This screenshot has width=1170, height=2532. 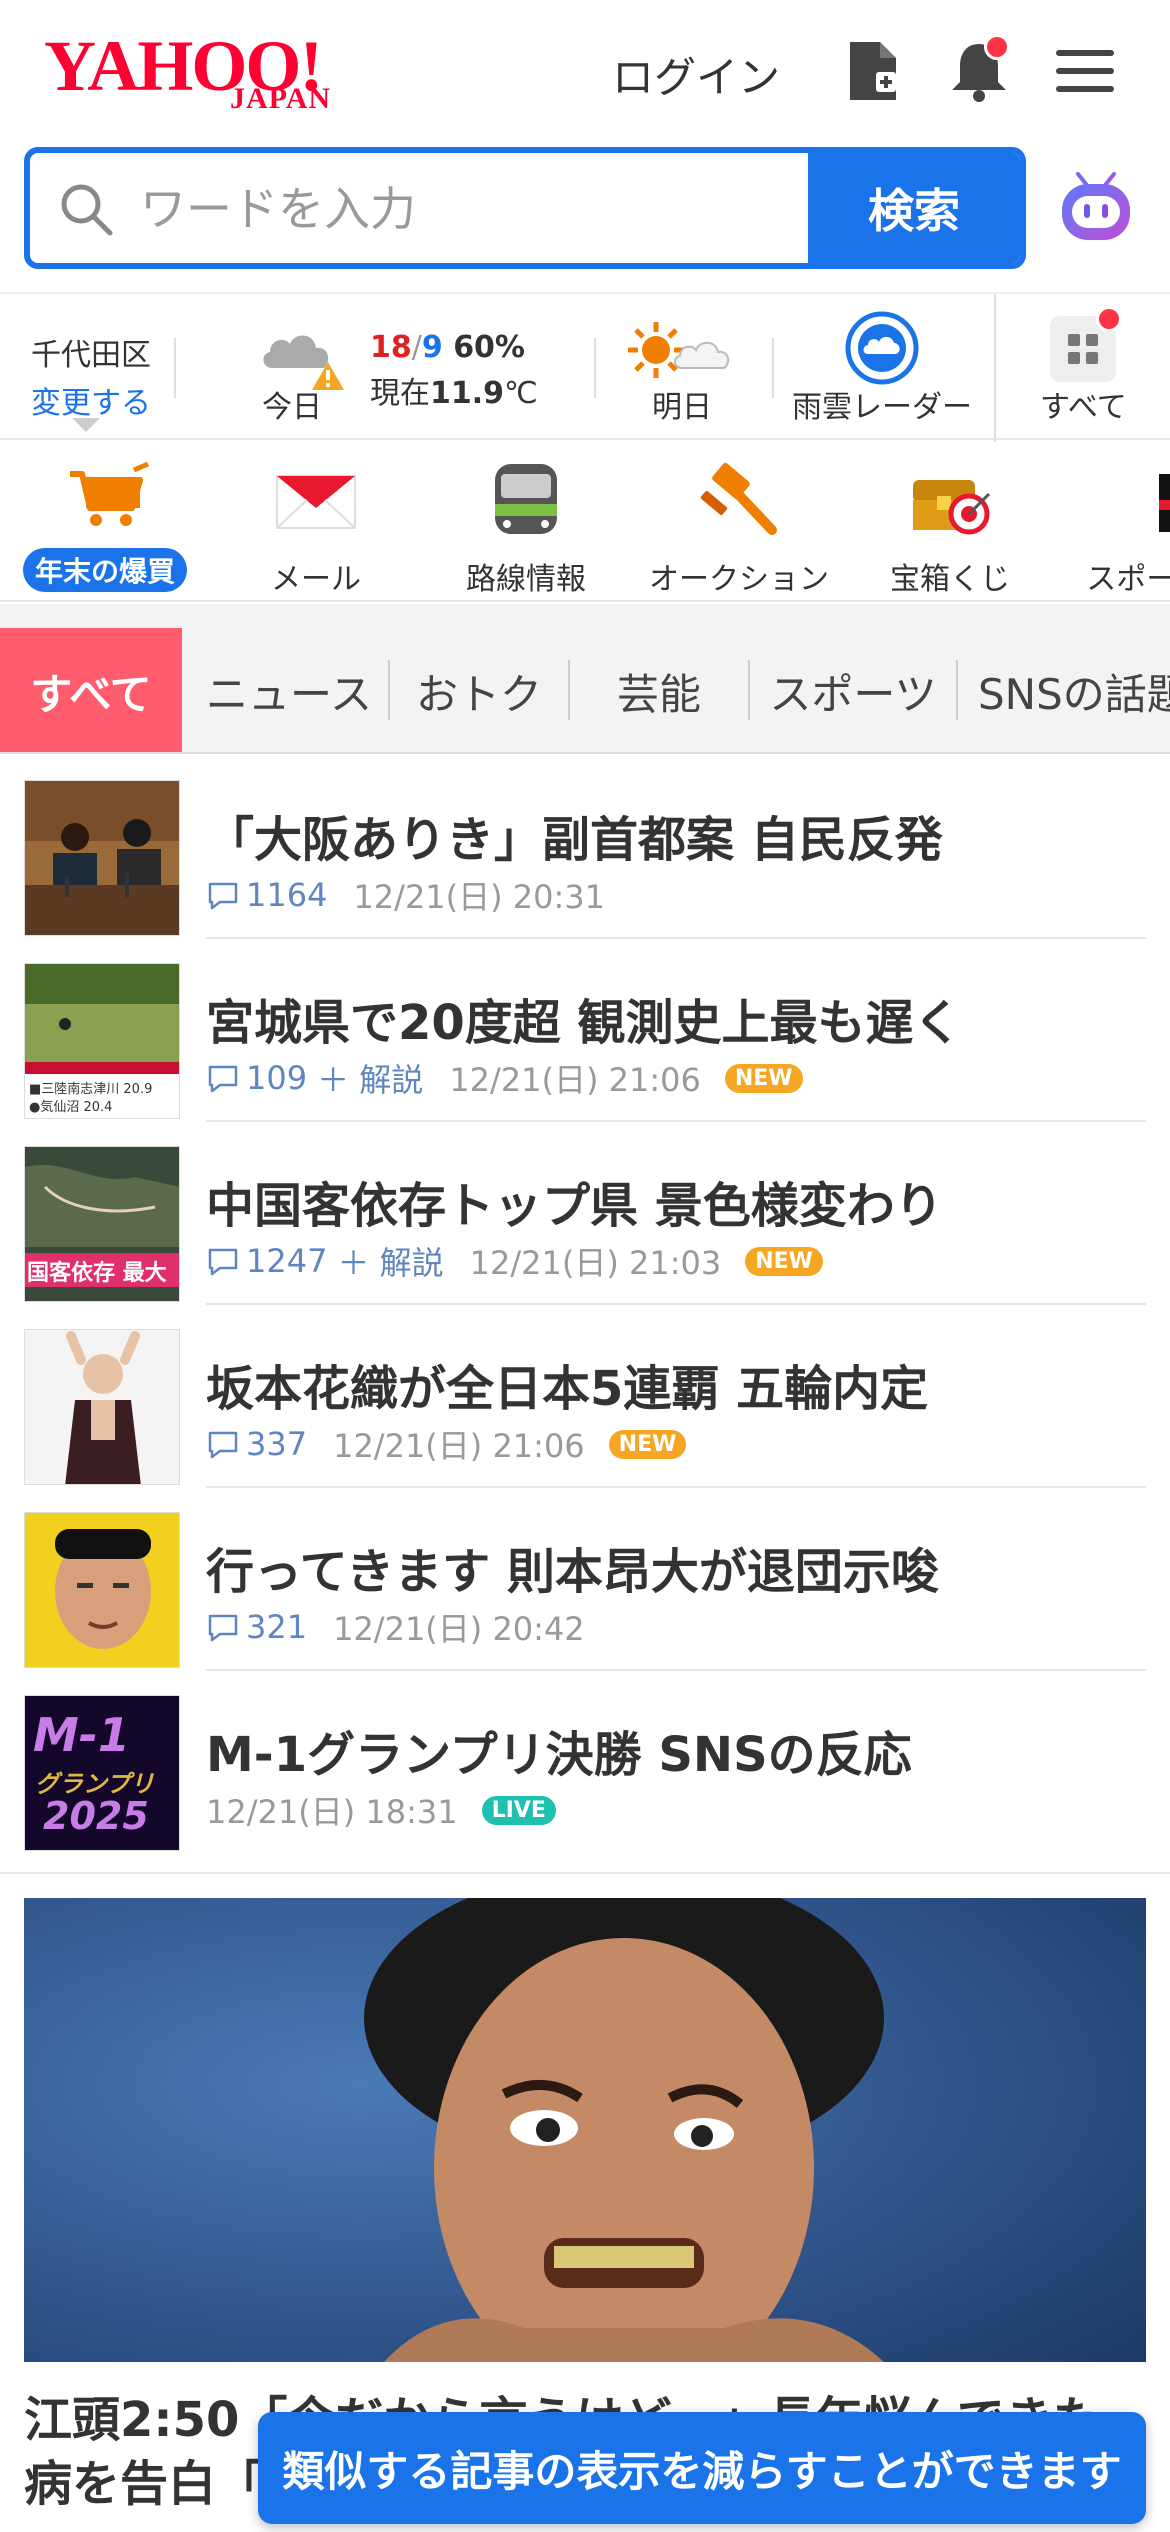 I want to click on thumb-caption: M-1, so click(x=81, y=1735).